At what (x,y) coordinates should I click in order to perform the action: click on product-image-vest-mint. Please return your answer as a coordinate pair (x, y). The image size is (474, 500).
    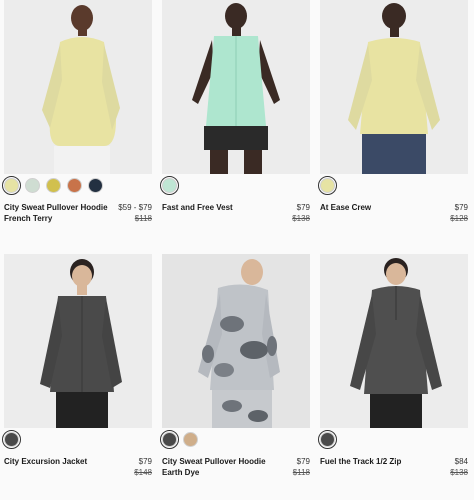
    Looking at the image, I should click on (236, 87).